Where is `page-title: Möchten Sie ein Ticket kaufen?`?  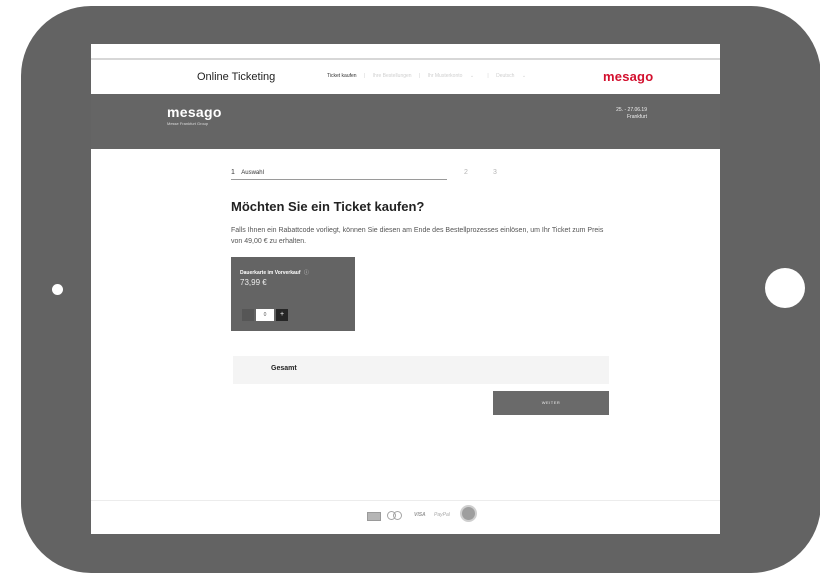 page-title: Möchten Sie ein Ticket kaufen? is located at coordinates (328, 206).